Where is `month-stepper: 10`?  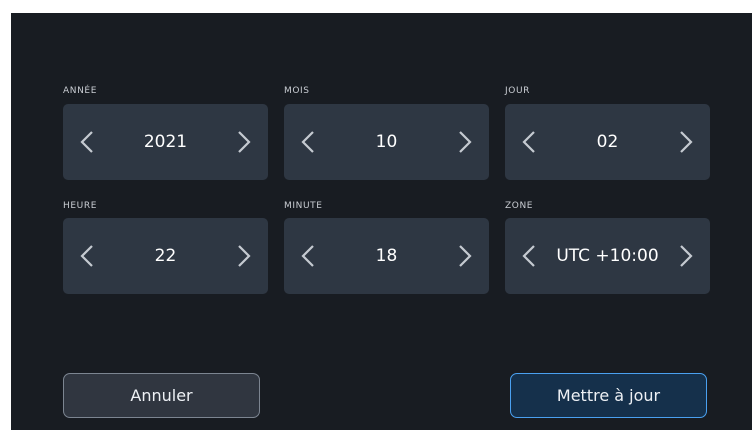
month-stepper: 10 is located at coordinates (386, 142).